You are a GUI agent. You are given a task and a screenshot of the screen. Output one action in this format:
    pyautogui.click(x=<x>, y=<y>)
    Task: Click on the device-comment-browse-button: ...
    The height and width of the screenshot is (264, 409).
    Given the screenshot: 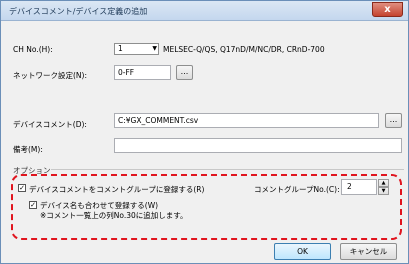 What is the action you would take?
    pyautogui.click(x=393, y=120)
    